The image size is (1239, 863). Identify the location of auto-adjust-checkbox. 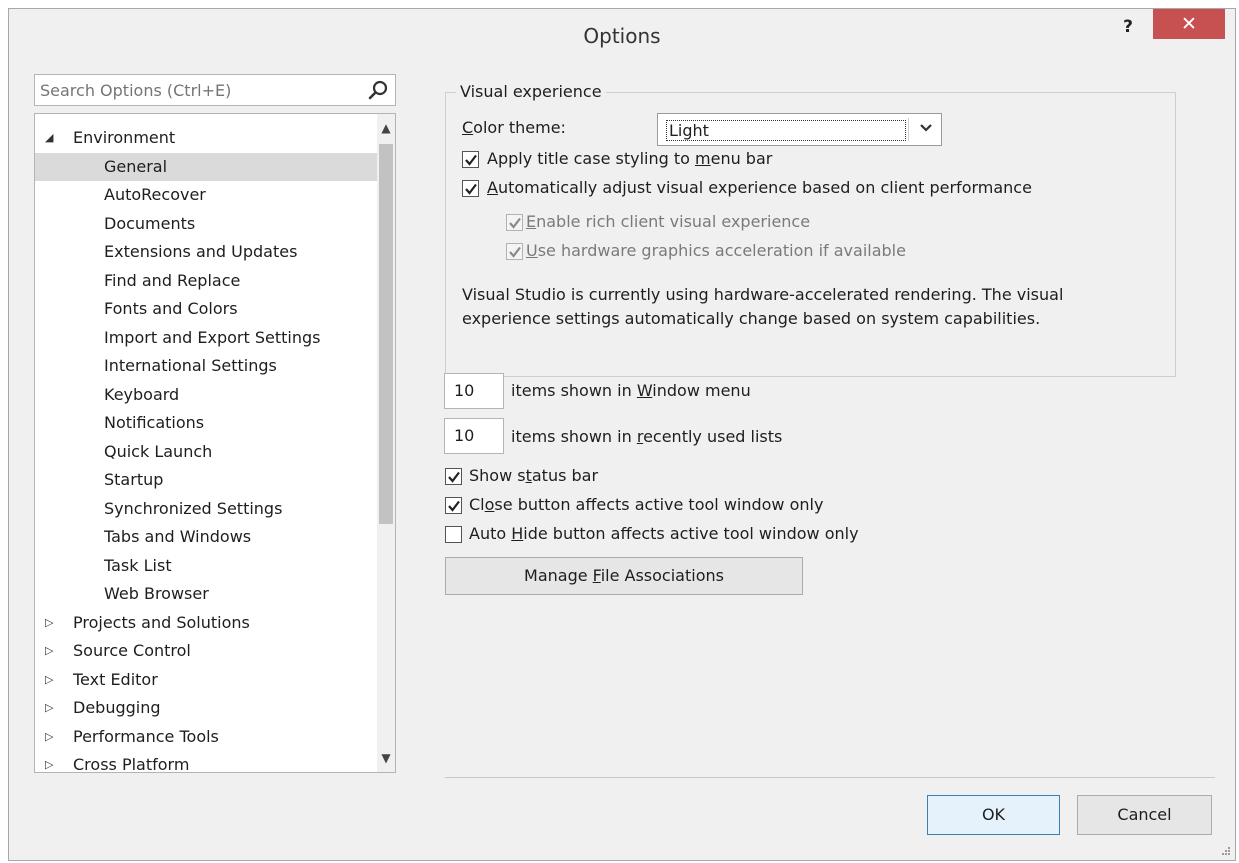
(470, 188).